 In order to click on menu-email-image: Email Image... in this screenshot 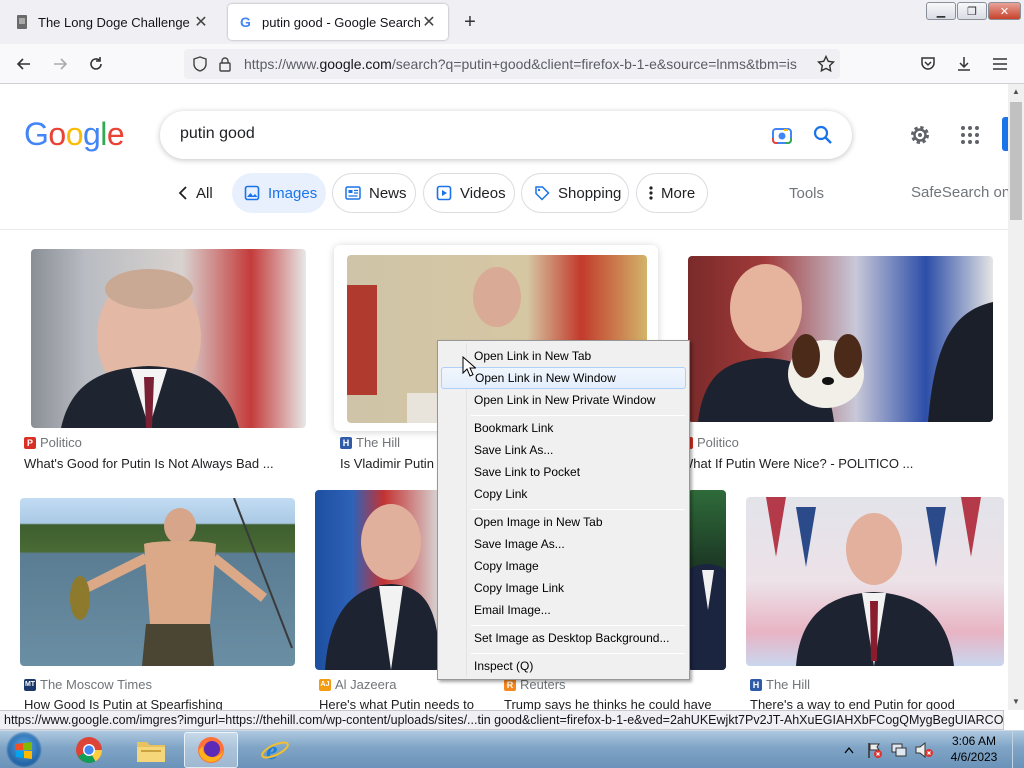, I will do `click(563, 610)`.